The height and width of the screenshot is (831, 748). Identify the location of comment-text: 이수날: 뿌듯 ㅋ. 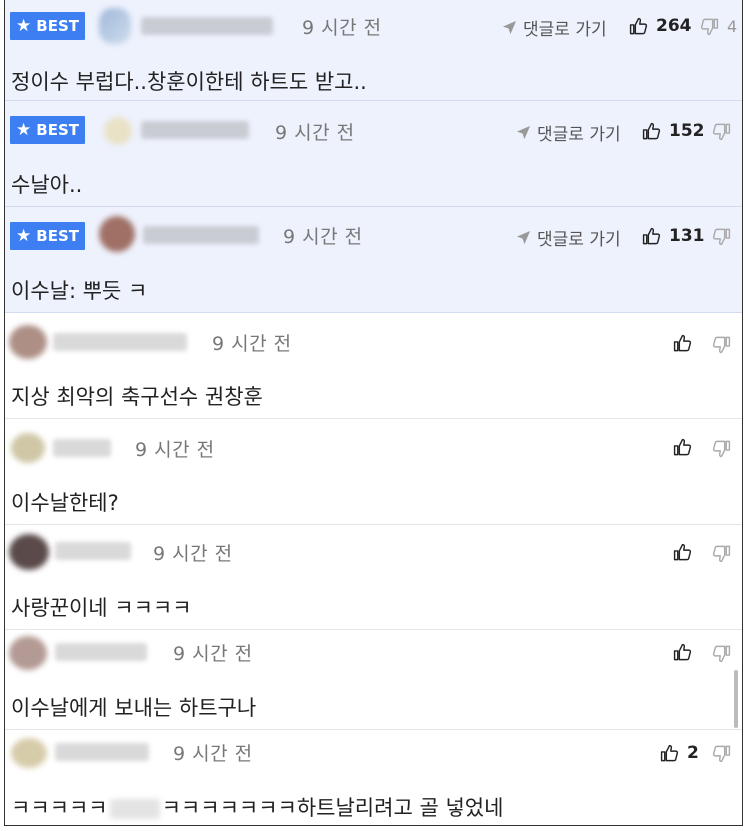
(79, 291).